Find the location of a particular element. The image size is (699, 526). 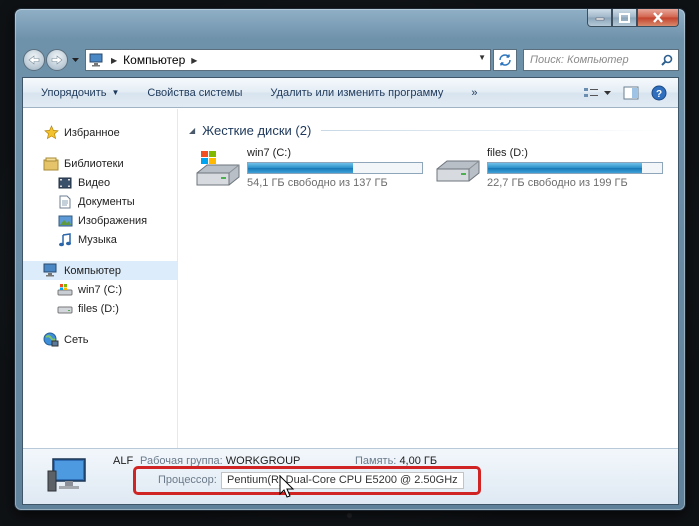

nav-libraries: Библиотеки is located at coordinates (100, 163).